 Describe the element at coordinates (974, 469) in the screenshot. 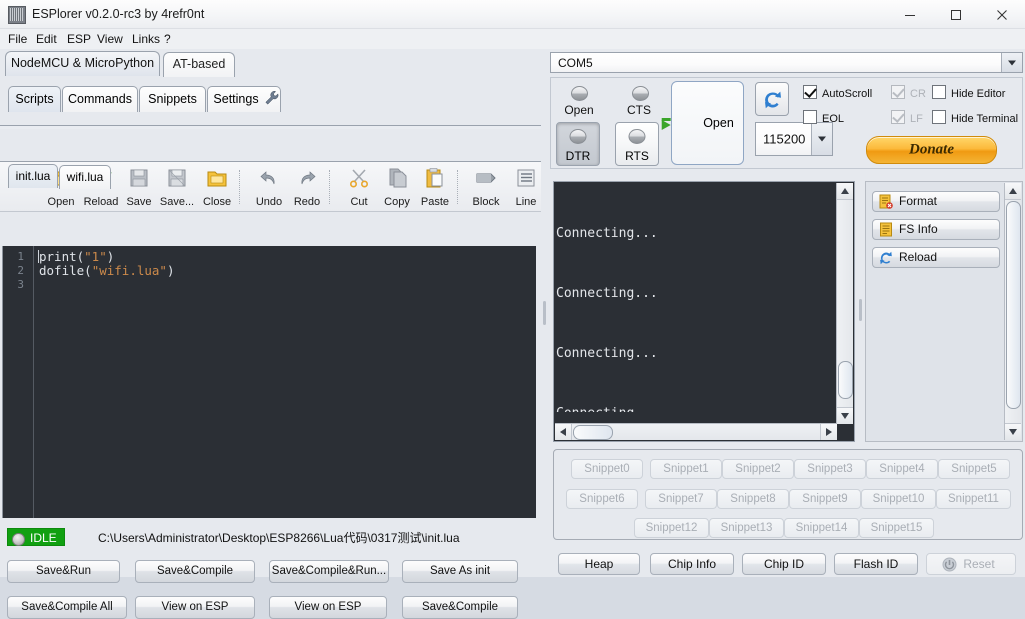

I see `snippet-button: Snippet5` at that location.